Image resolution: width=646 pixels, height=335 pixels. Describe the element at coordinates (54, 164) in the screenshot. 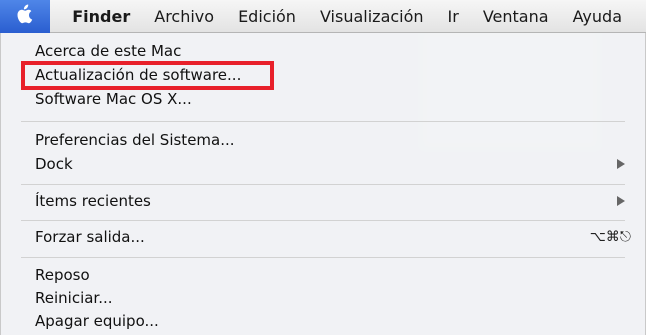

I see `menu-item-label: Dock` at that location.